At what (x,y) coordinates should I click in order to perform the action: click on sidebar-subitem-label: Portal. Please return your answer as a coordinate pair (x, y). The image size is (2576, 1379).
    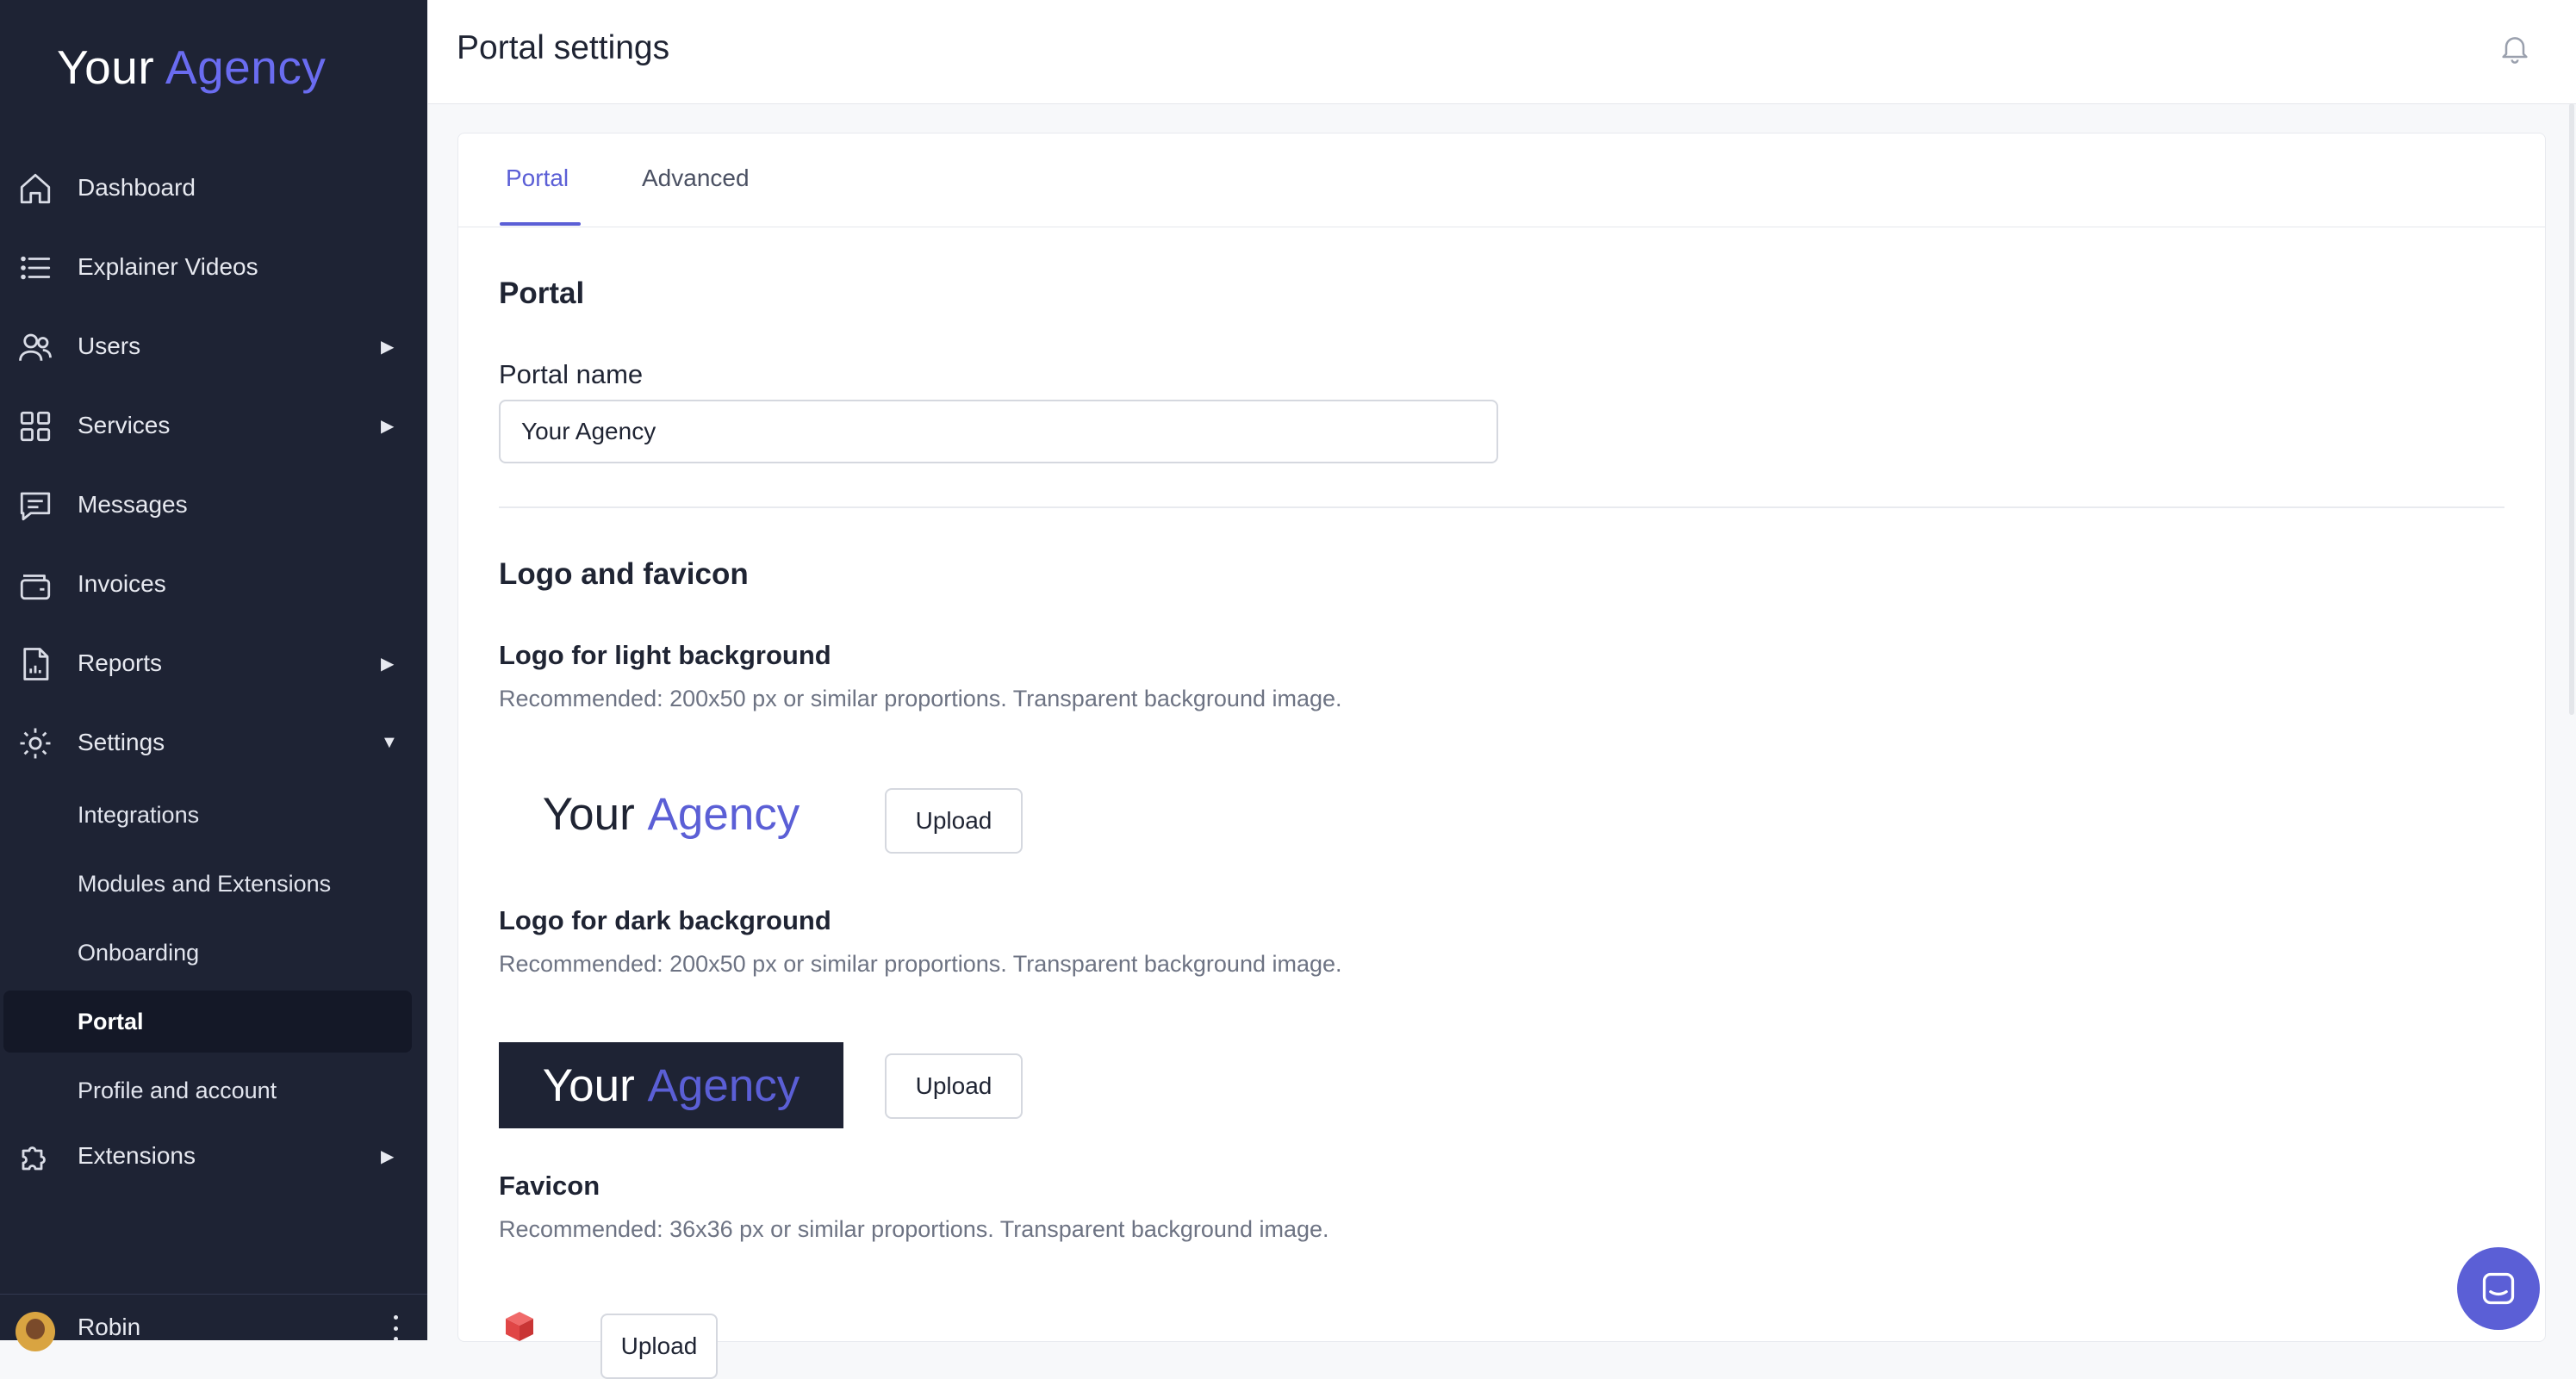
    Looking at the image, I should click on (111, 1021).